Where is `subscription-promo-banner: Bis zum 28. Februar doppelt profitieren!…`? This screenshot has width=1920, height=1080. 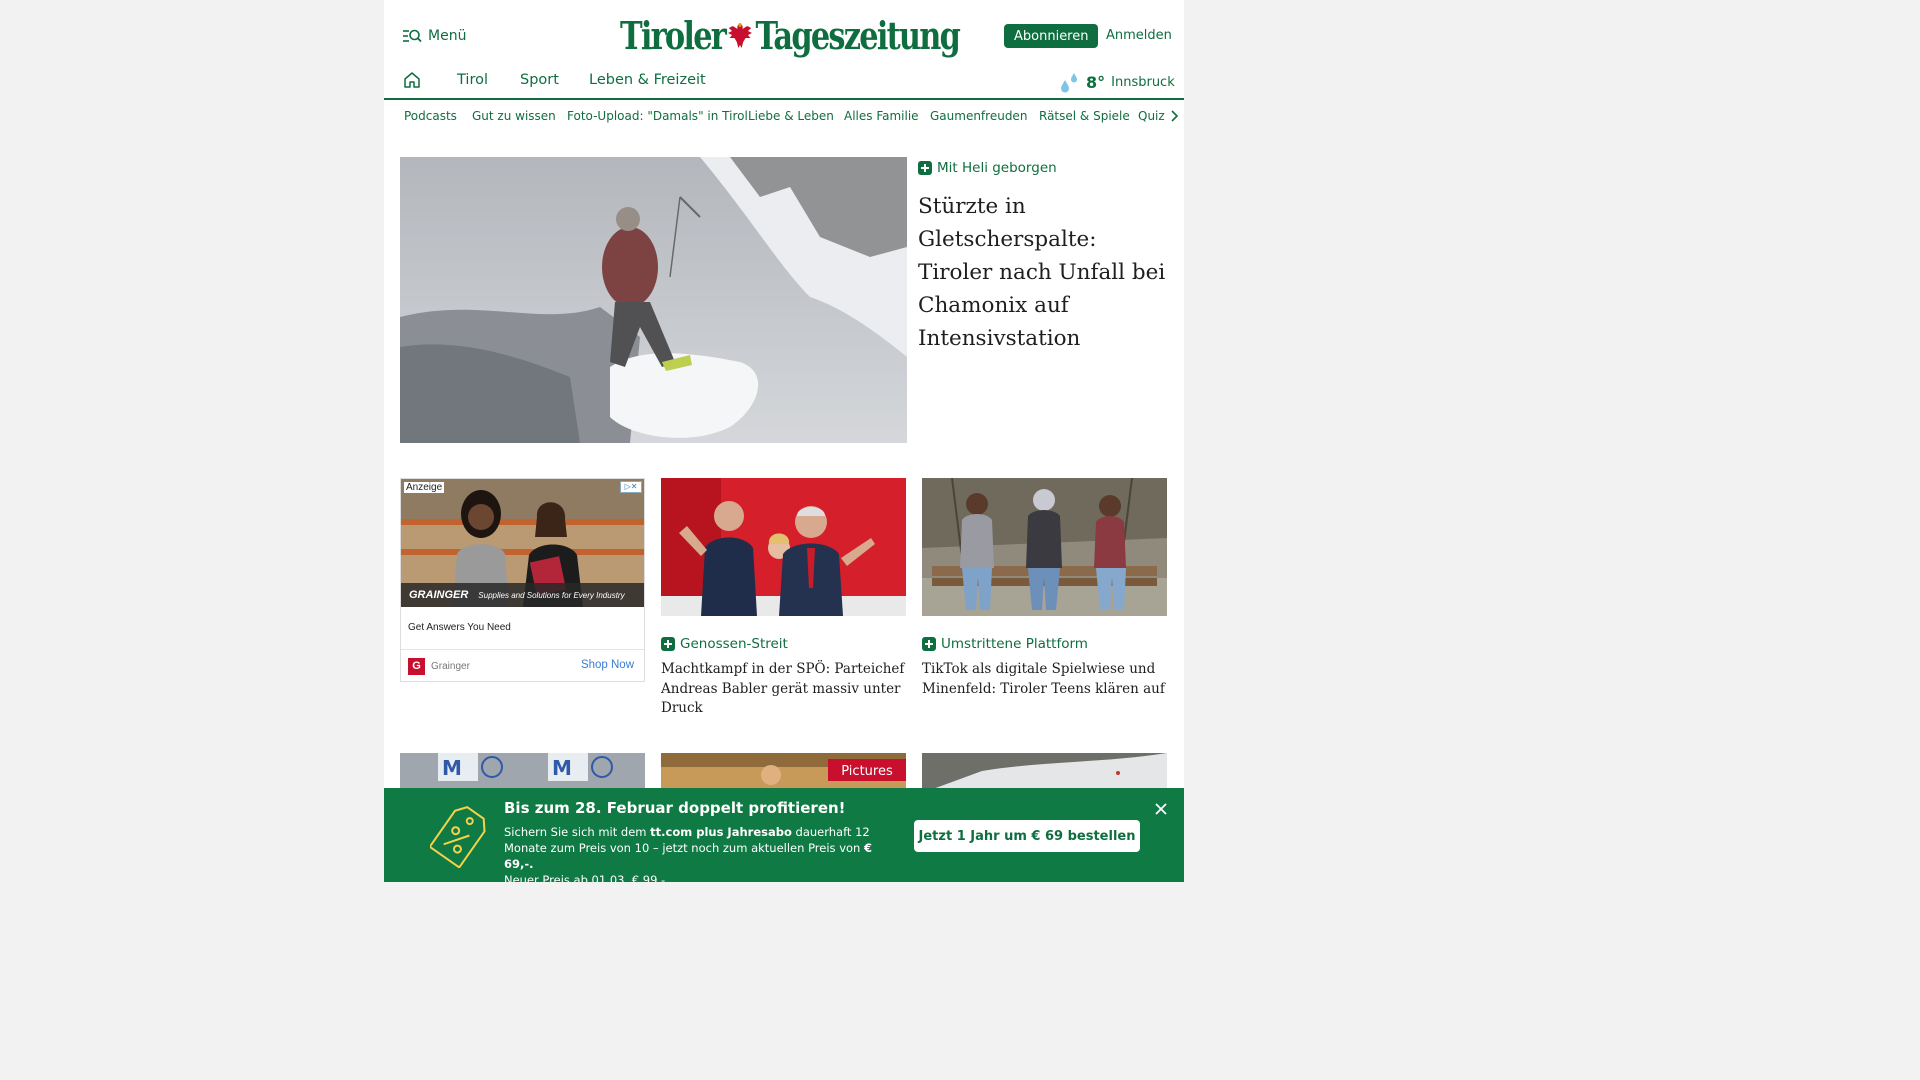 subscription-promo-banner: Bis zum 28. Februar doppelt profitieren!… is located at coordinates (784, 835).